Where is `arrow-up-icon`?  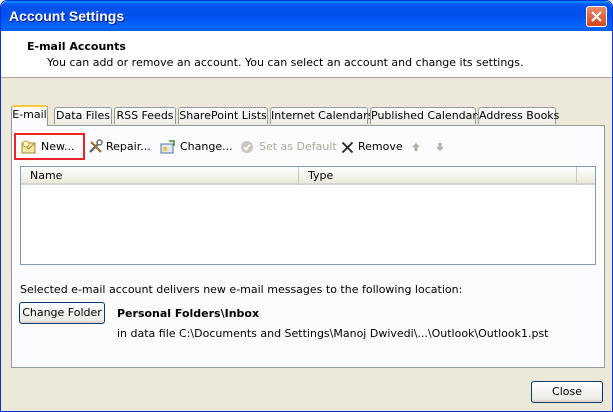 arrow-up-icon is located at coordinates (416, 147).